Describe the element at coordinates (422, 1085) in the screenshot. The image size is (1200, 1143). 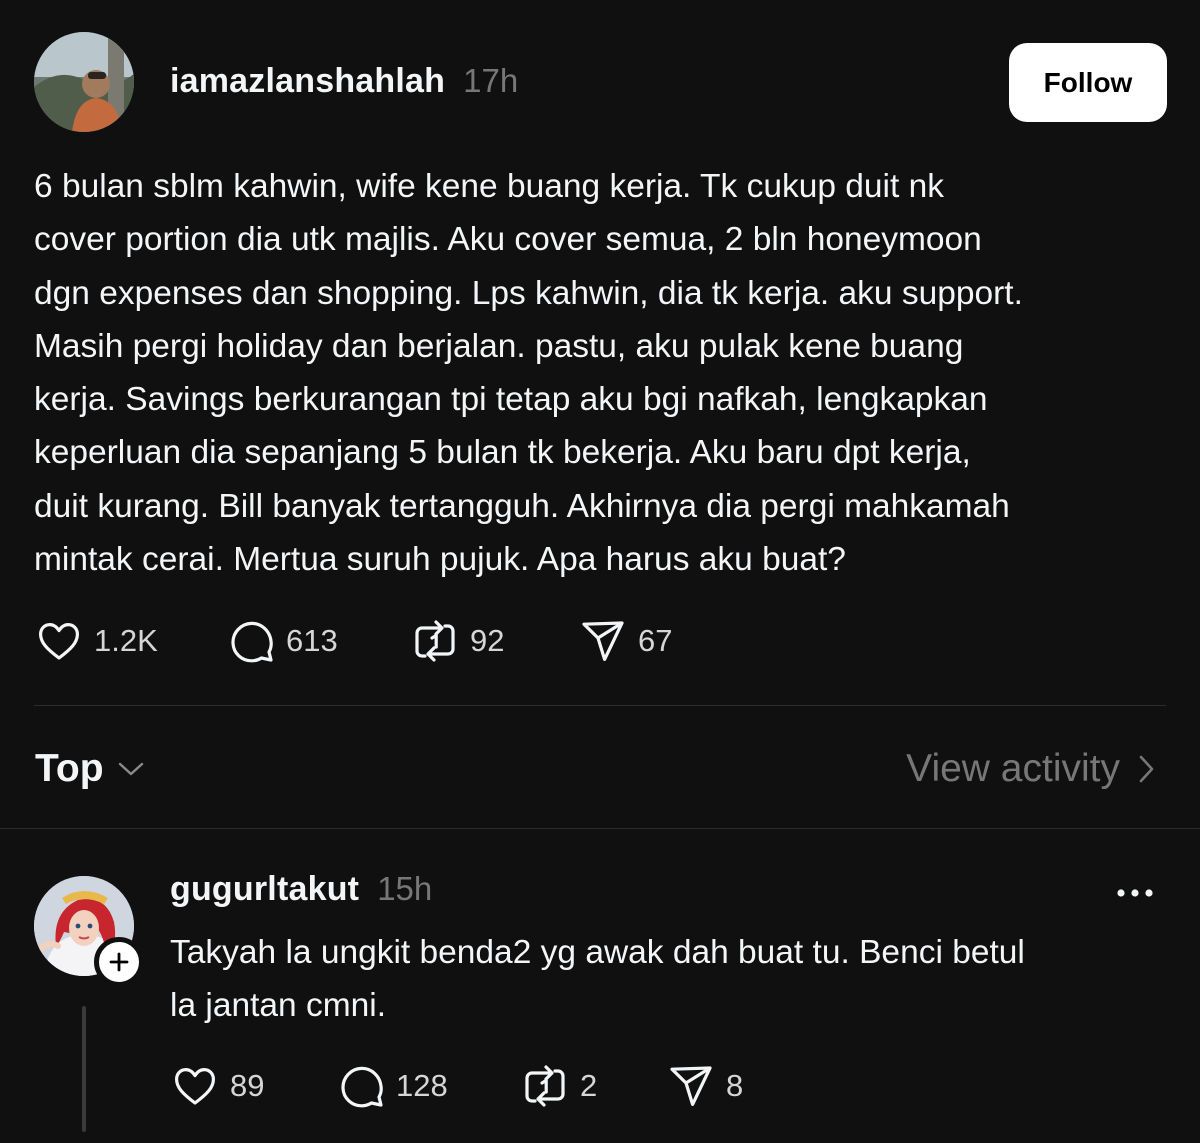
I see `reply-comment-count: 128` at that location.